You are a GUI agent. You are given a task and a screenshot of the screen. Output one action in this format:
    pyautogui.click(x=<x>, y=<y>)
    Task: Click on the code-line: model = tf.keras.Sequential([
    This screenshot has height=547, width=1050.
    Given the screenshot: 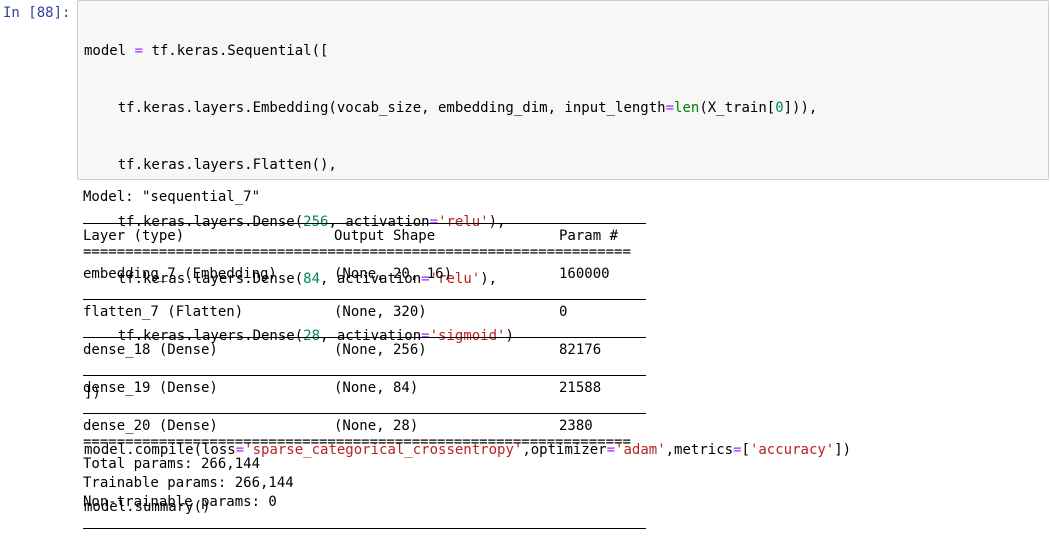 What is the action you would take?
    pyautogui.click(x=467, y=51)
    